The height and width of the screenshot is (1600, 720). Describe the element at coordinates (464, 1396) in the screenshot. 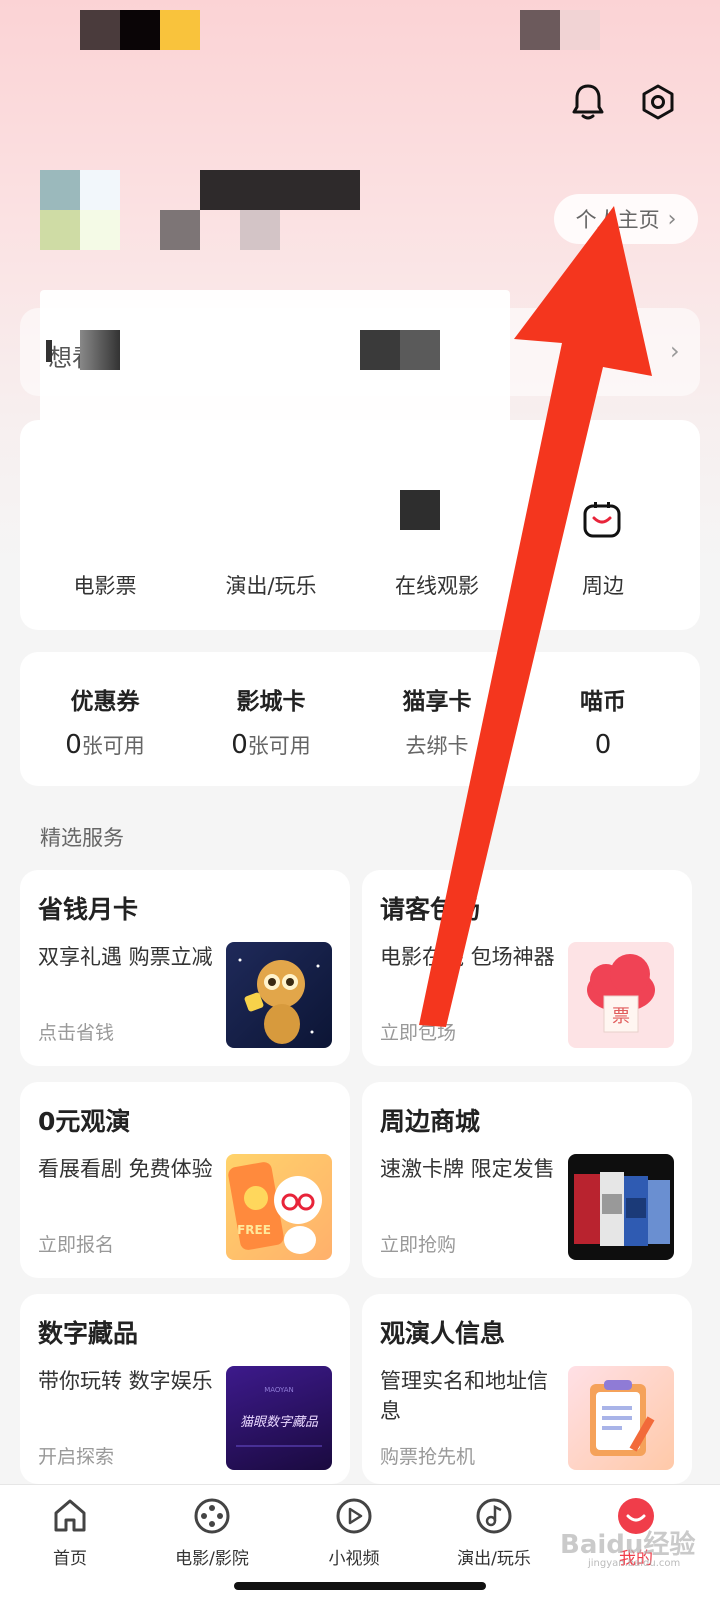

I see `service-desc: 管理实名和地址信息` at that location.